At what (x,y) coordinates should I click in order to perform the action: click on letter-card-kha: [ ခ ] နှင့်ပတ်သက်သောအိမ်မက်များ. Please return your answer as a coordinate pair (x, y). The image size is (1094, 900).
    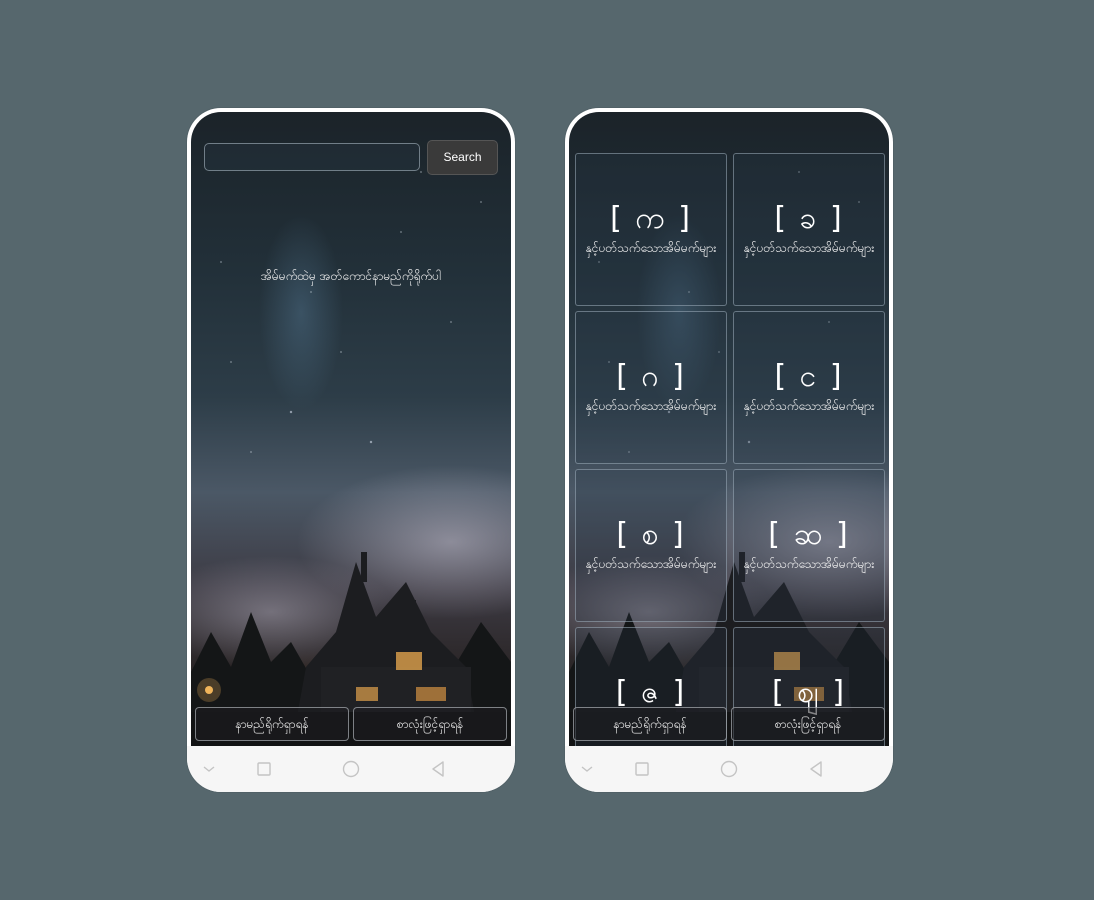
    Looking at the image, I should click on (809, 229).